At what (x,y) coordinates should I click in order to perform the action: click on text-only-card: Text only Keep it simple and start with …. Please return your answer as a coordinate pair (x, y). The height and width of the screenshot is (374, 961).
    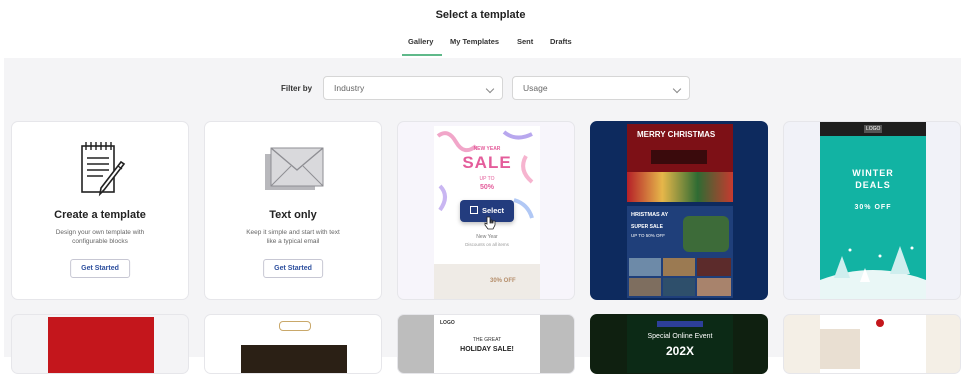
    Looking at the image, I should click on (293, 210).